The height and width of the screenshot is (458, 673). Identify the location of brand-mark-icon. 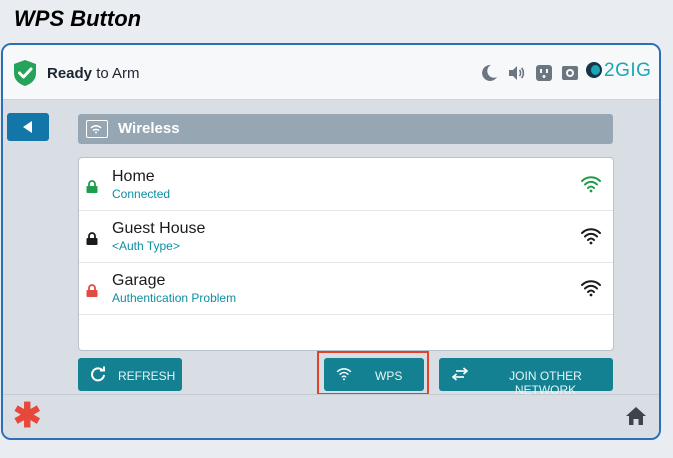
(594, 70).